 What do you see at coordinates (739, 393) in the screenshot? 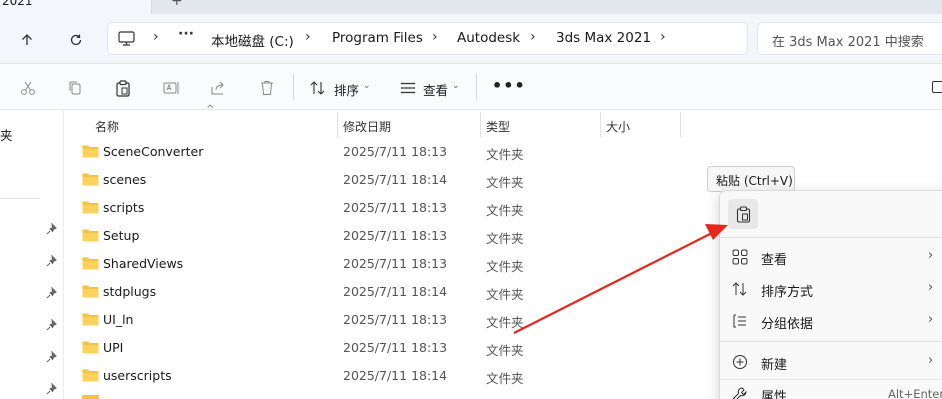
I see `properties-wrench-icon` at bounding box center [739, 393].